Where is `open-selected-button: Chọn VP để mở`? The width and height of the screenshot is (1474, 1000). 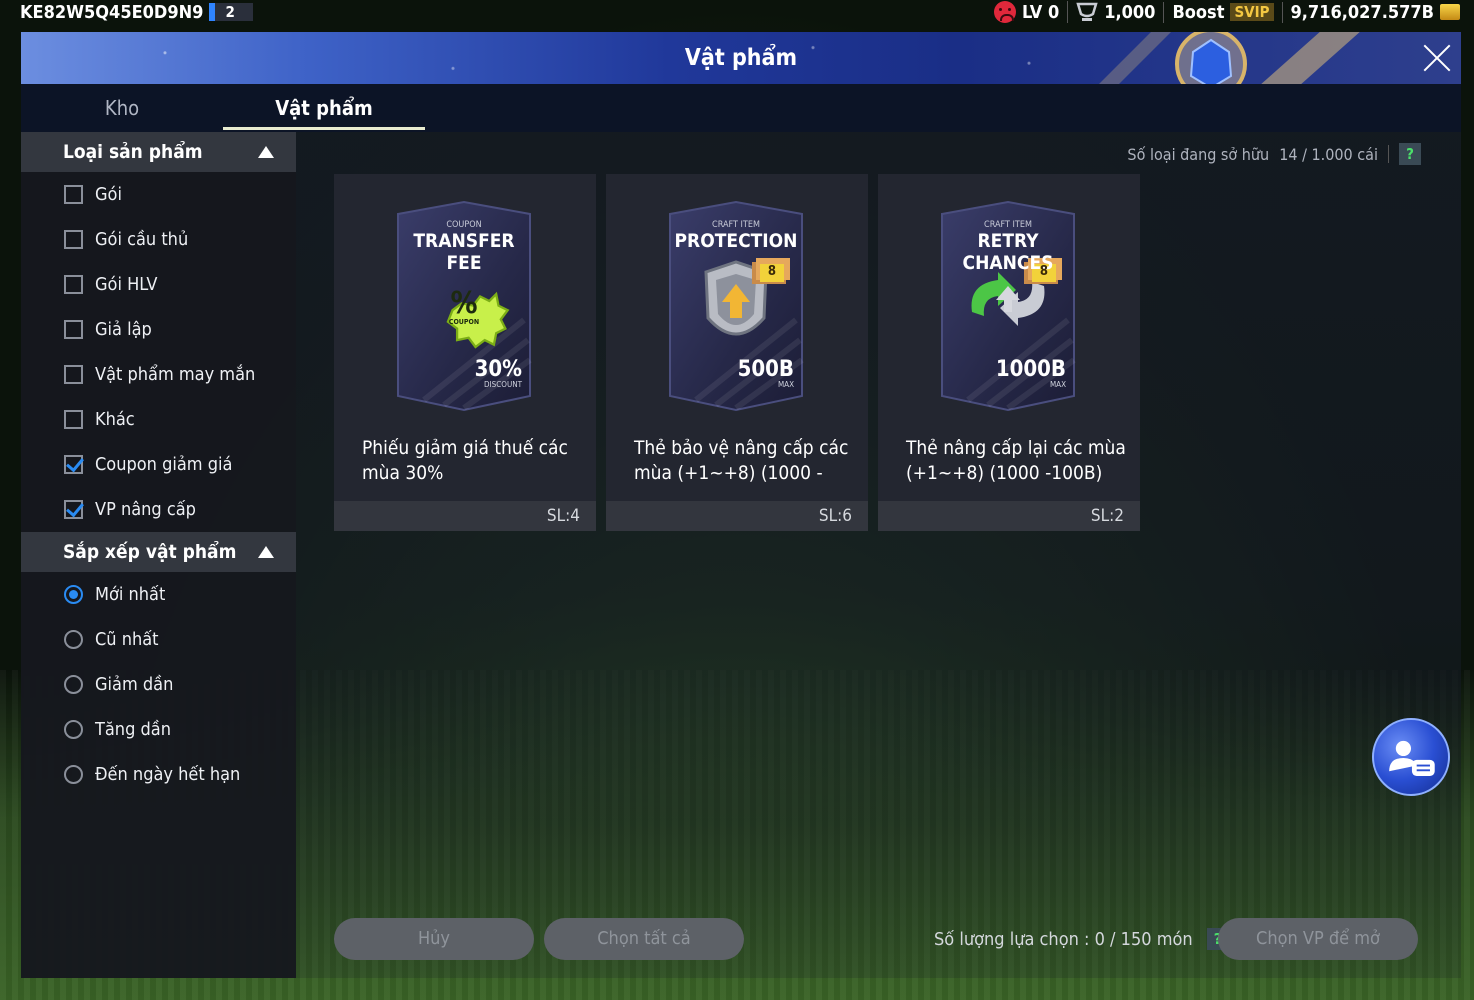
open-selected-button: Chọn VP để mở is located at coordinates (1318, 939).